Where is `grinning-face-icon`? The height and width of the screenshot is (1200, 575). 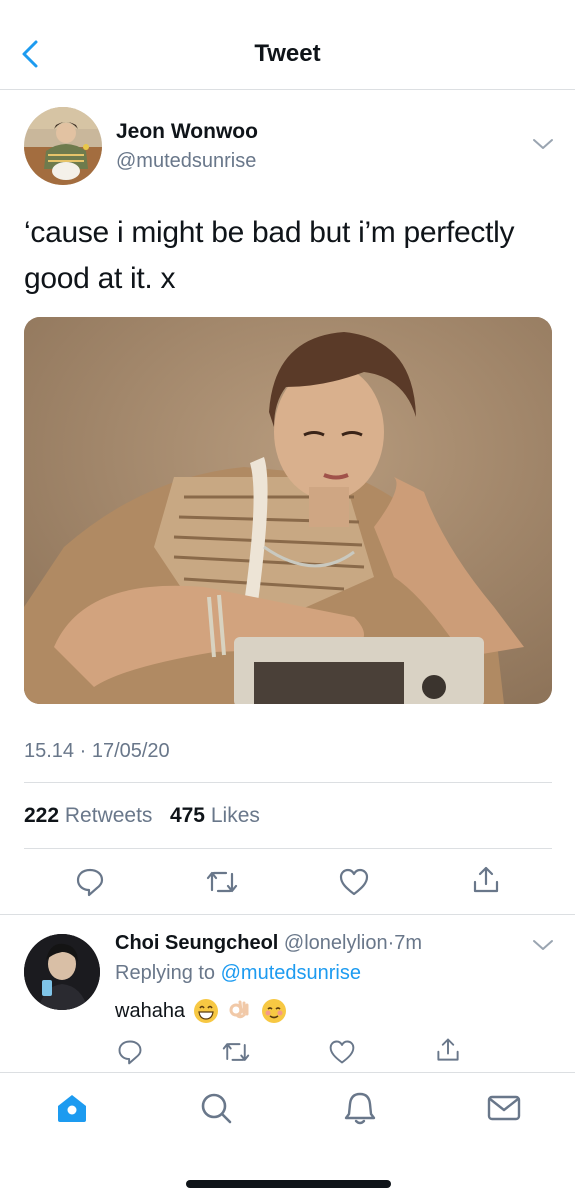
grinning-face-icon is located at coordinates (206, 1011).